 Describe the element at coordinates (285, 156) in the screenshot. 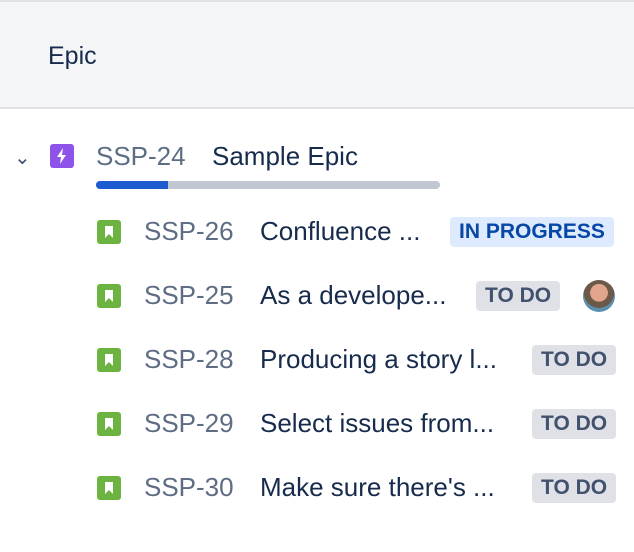

I see `epic-summary: Sample Epic` at that location.